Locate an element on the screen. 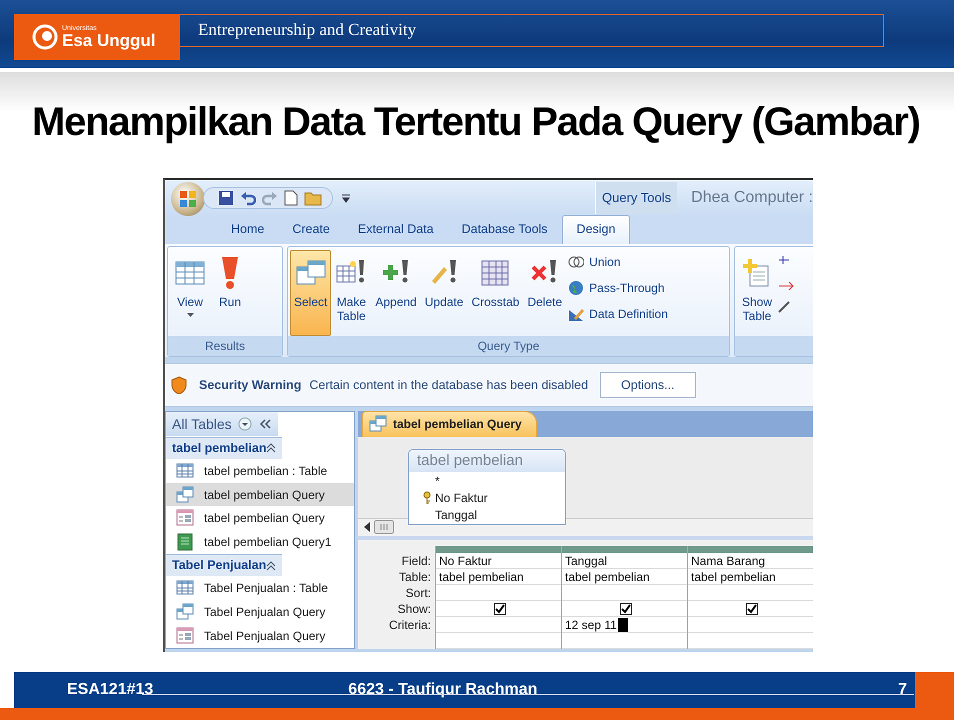 This screenshot has width=954, height=720. document-tab: tabel pembelian Query is located at coordinates (449, 424).